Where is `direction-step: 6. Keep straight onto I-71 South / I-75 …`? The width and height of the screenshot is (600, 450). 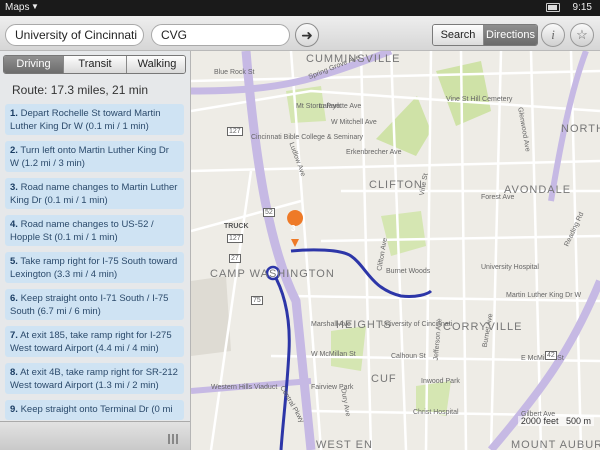
direction-step: 6. Keep straight onto I-71 South / I-75 … is located at coordinates (94, 304).